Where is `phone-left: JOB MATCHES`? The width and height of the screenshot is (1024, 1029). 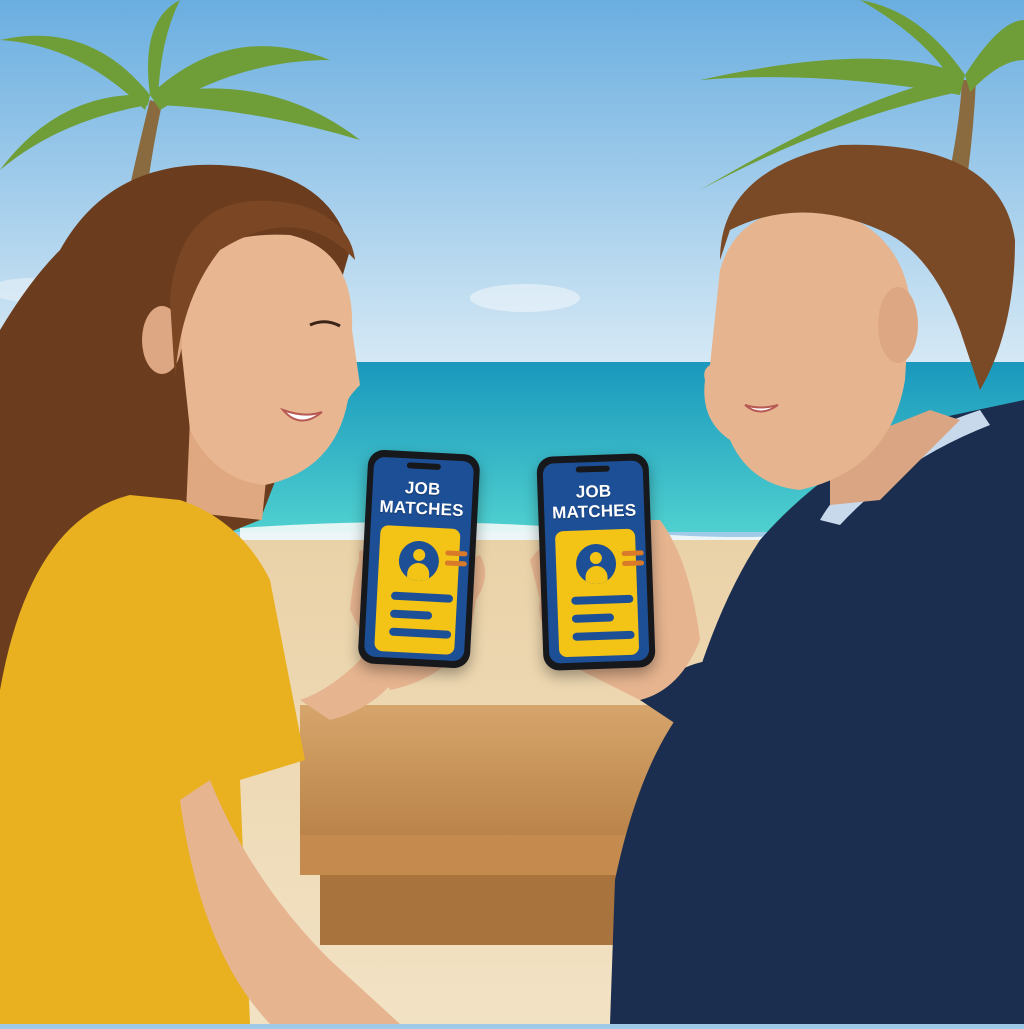 phone-left: JOB MATCHES is located at coordinates (419, 559).